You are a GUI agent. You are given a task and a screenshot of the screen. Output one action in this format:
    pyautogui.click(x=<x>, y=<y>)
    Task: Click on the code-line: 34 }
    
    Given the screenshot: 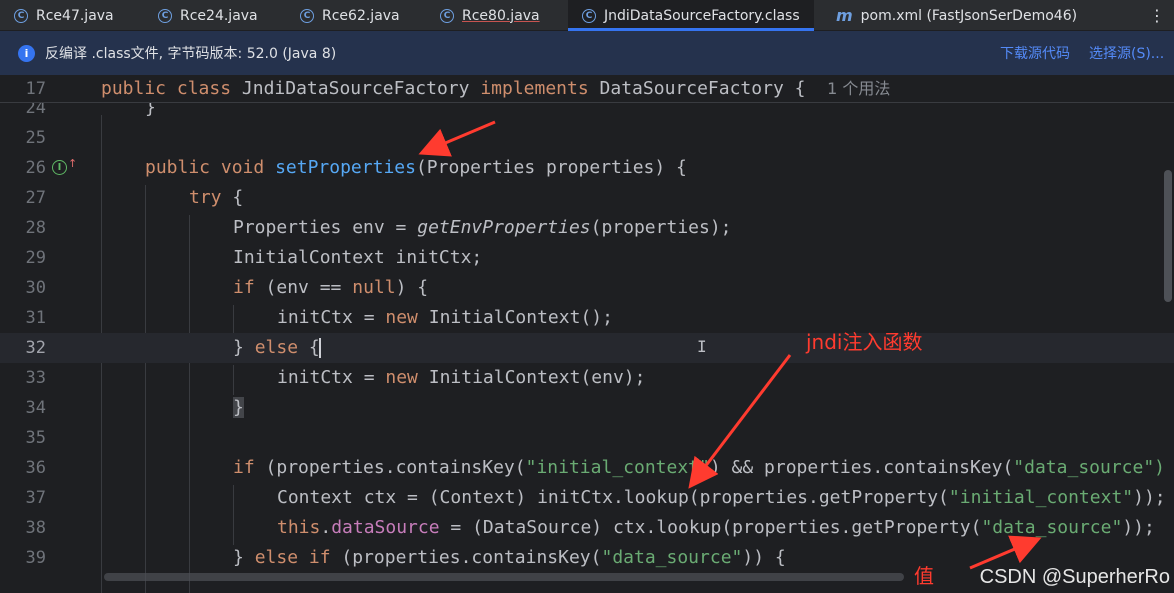 What is the action you would take?
    pyautogui.click(x=587, y=408)
    